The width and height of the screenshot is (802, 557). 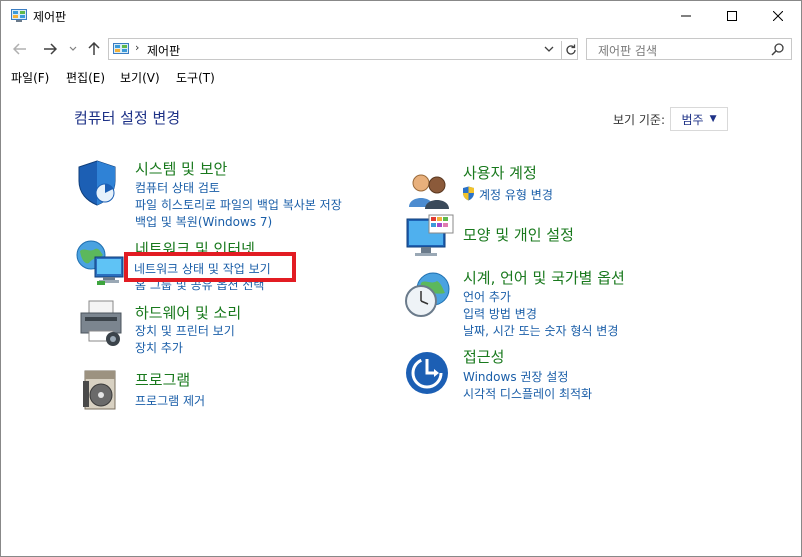 I want to click on shield-icon, so click(x=97, y=183).